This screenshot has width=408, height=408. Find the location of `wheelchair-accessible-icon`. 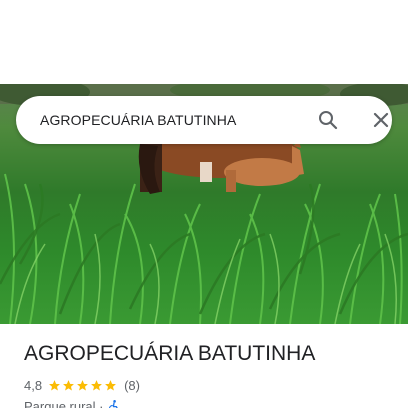

wheelchair-accessible-icon is located at coordinates (114, 404).